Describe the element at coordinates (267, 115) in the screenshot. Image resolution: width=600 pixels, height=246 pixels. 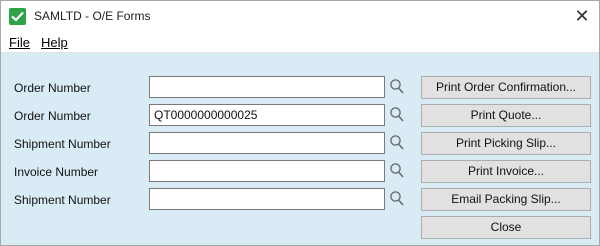
I see `quote-order-number-input` at that location.